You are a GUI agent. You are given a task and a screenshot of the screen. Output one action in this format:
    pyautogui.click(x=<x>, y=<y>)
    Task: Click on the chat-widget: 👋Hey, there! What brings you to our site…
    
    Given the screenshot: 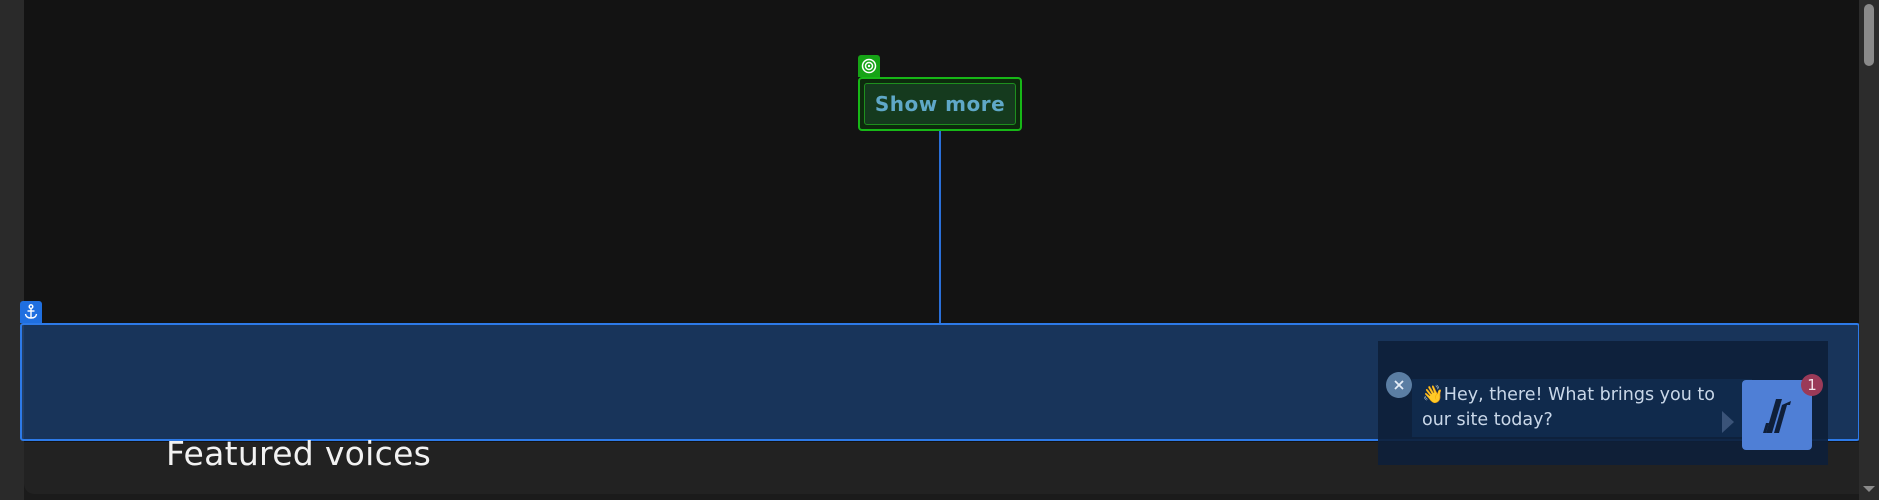 What is the action you would take?
    pyautogui.click(x=1603, y=403)
    